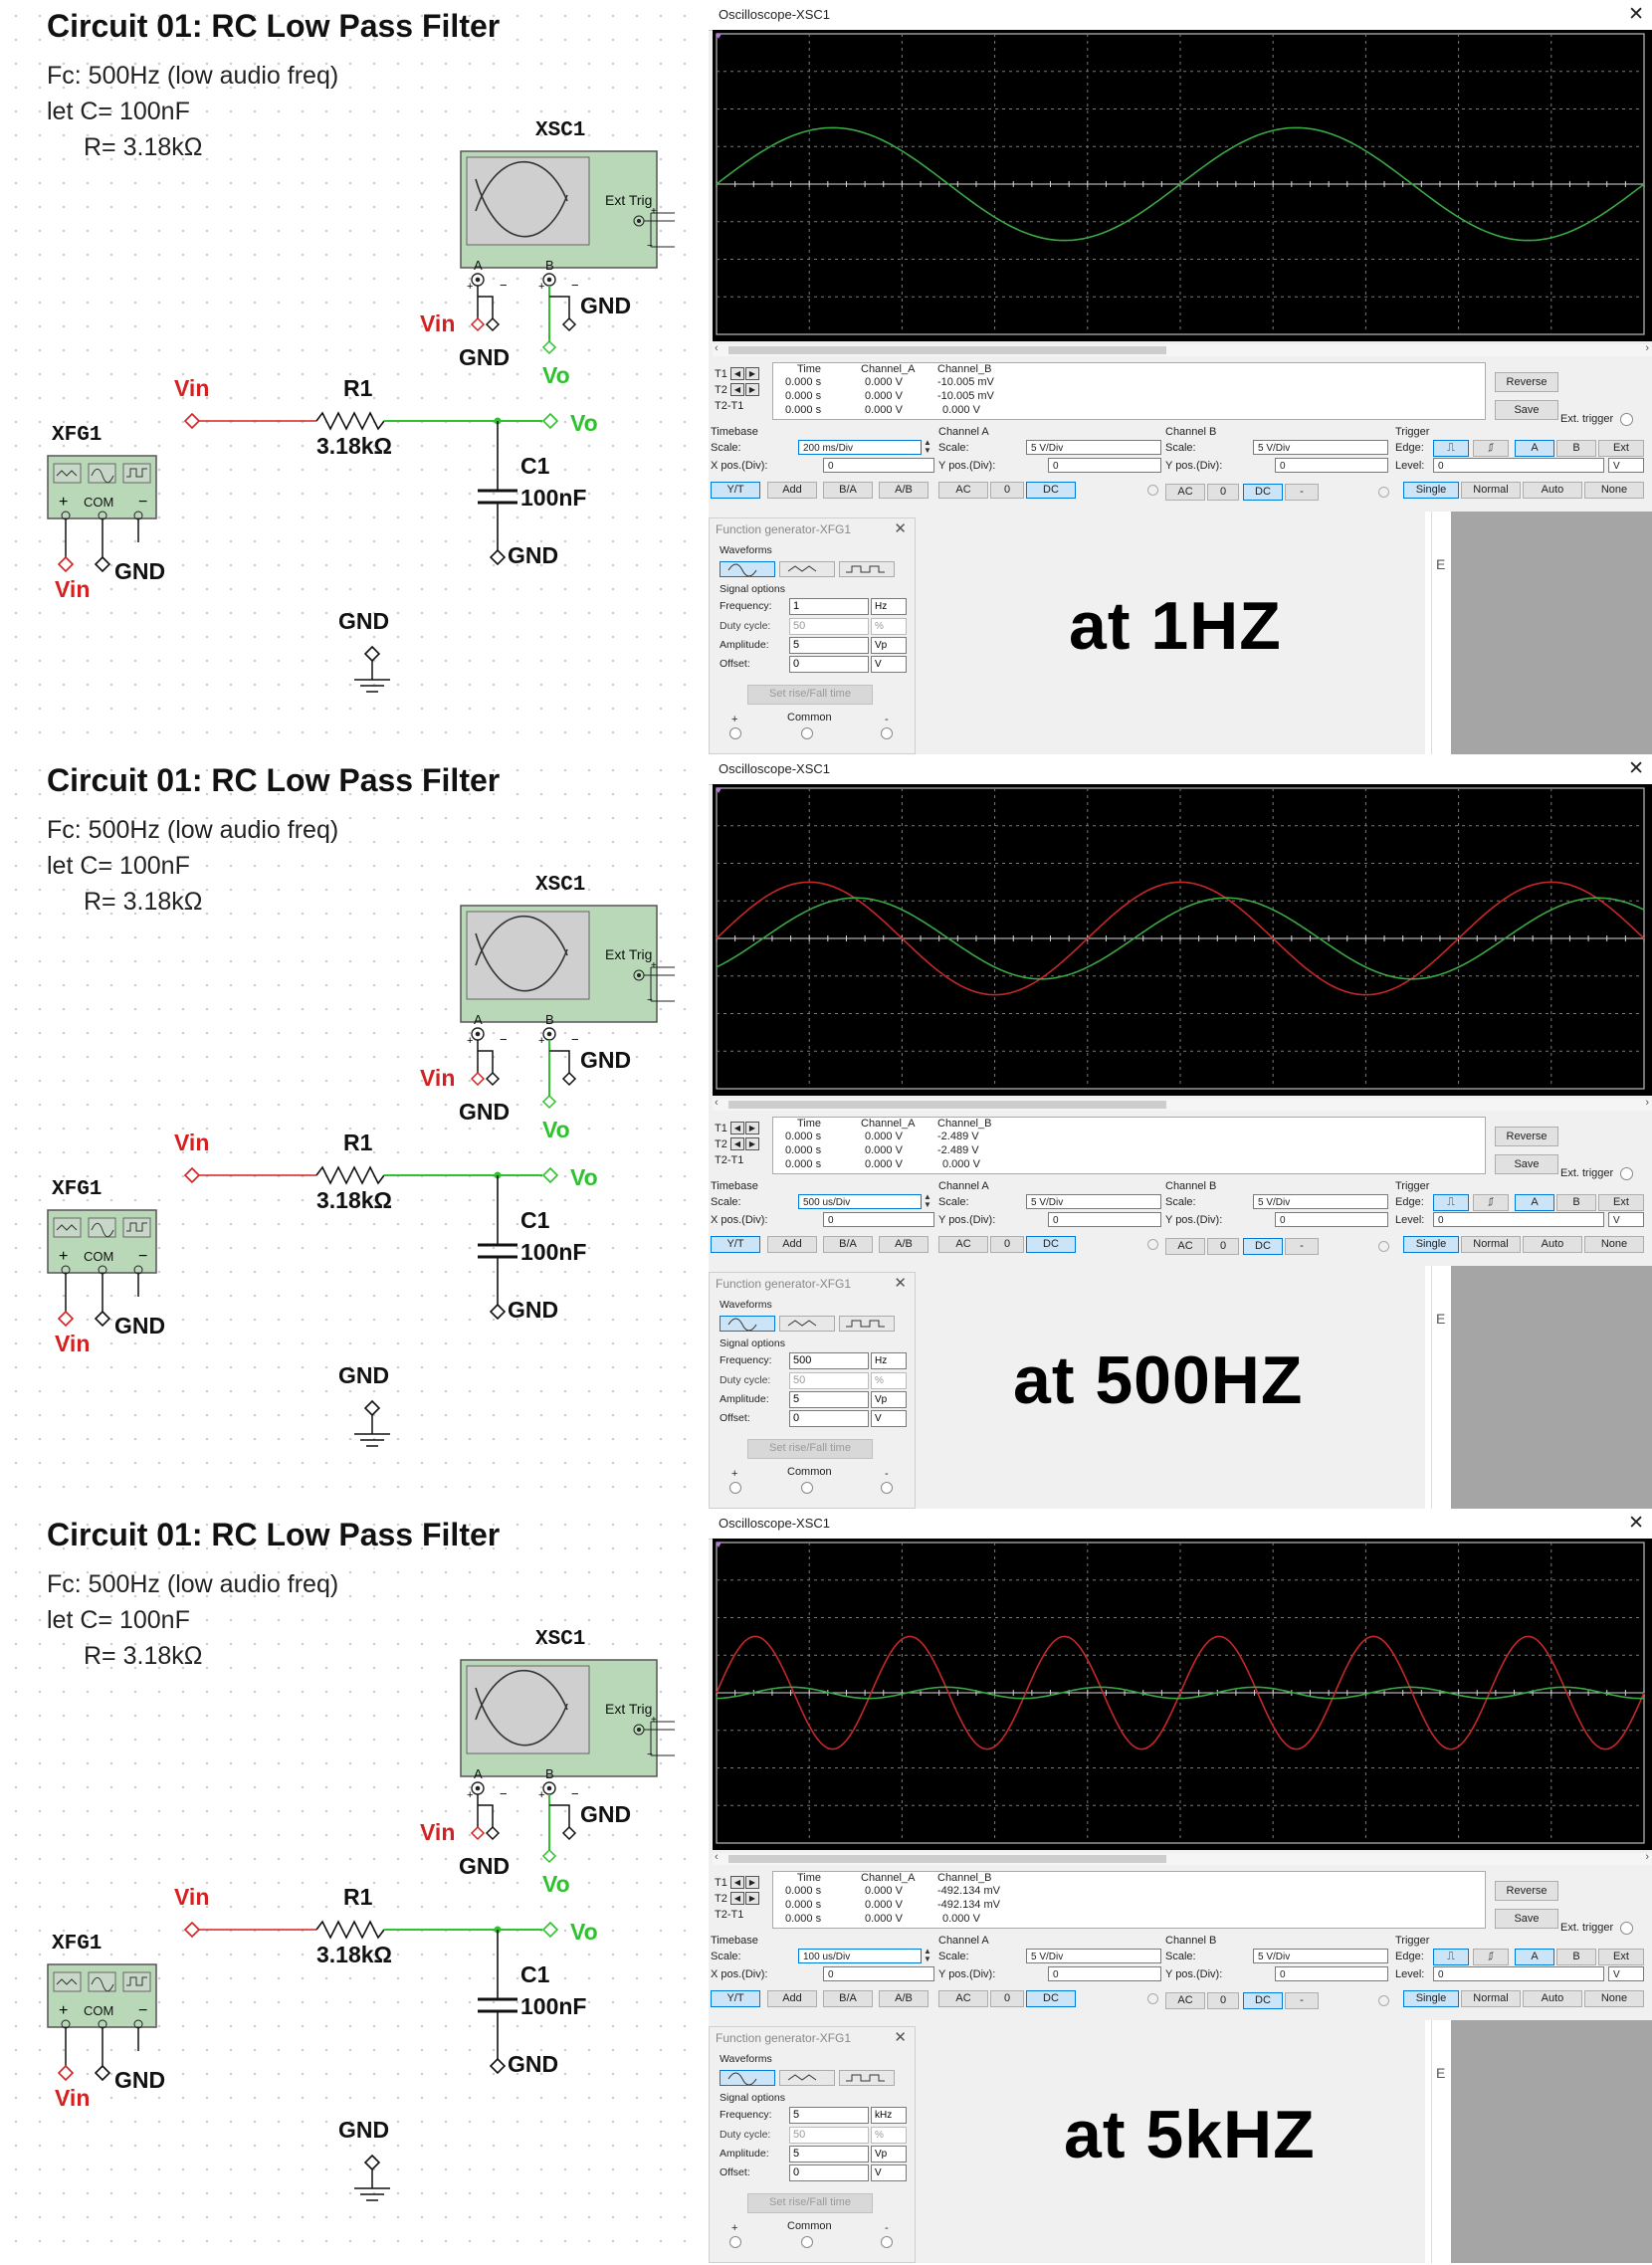 The image size is (1652, 2265). Describe the element at coordinates (1223, 492) in the screenshot. I see `channel-b-zero-button: 0` at that location.